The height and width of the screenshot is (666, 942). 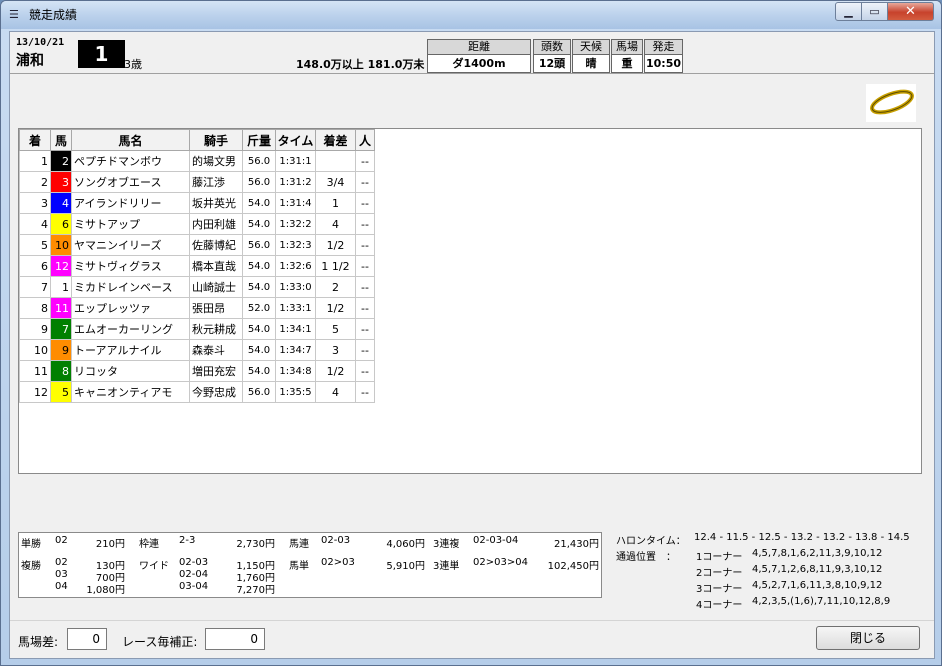 What do you see at coordinates (216, 203) in the screenshot?
I see `jockey-cell: 坂井英光` at bounding box center [216, 203].